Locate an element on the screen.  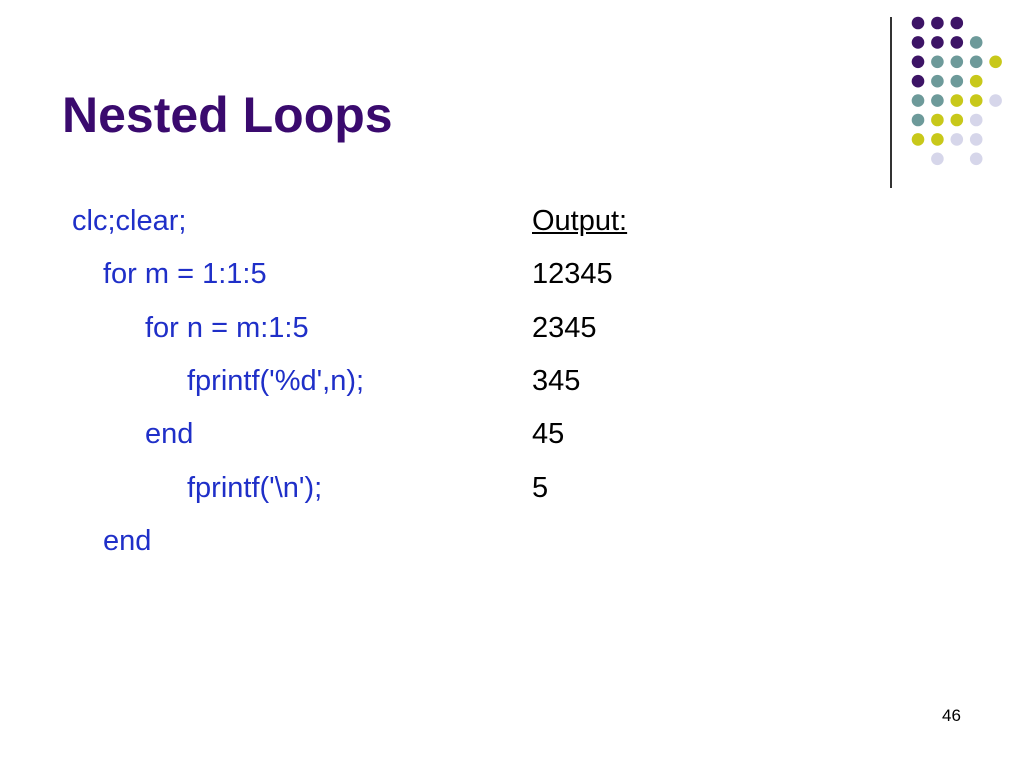
output-line-3: 345 is located at coordinates (556, 381).